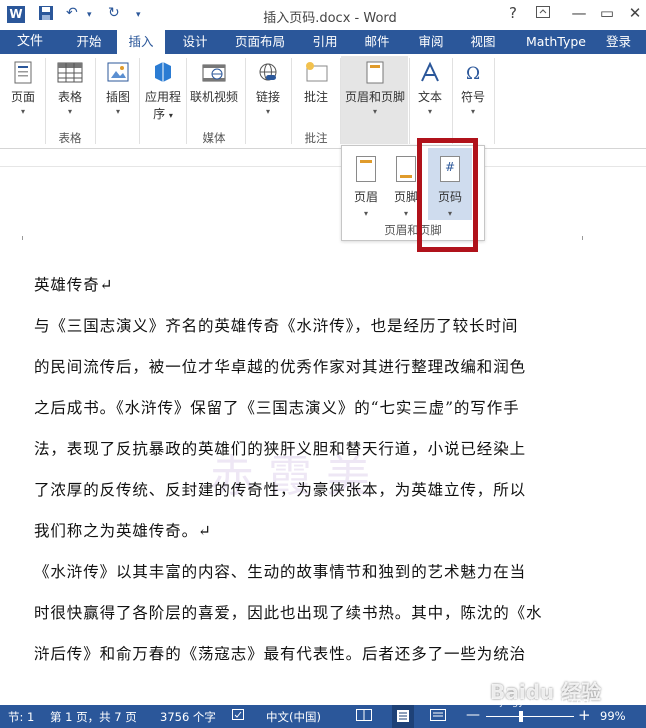  I want to click on tab-references: 引用, so click(325, 42).